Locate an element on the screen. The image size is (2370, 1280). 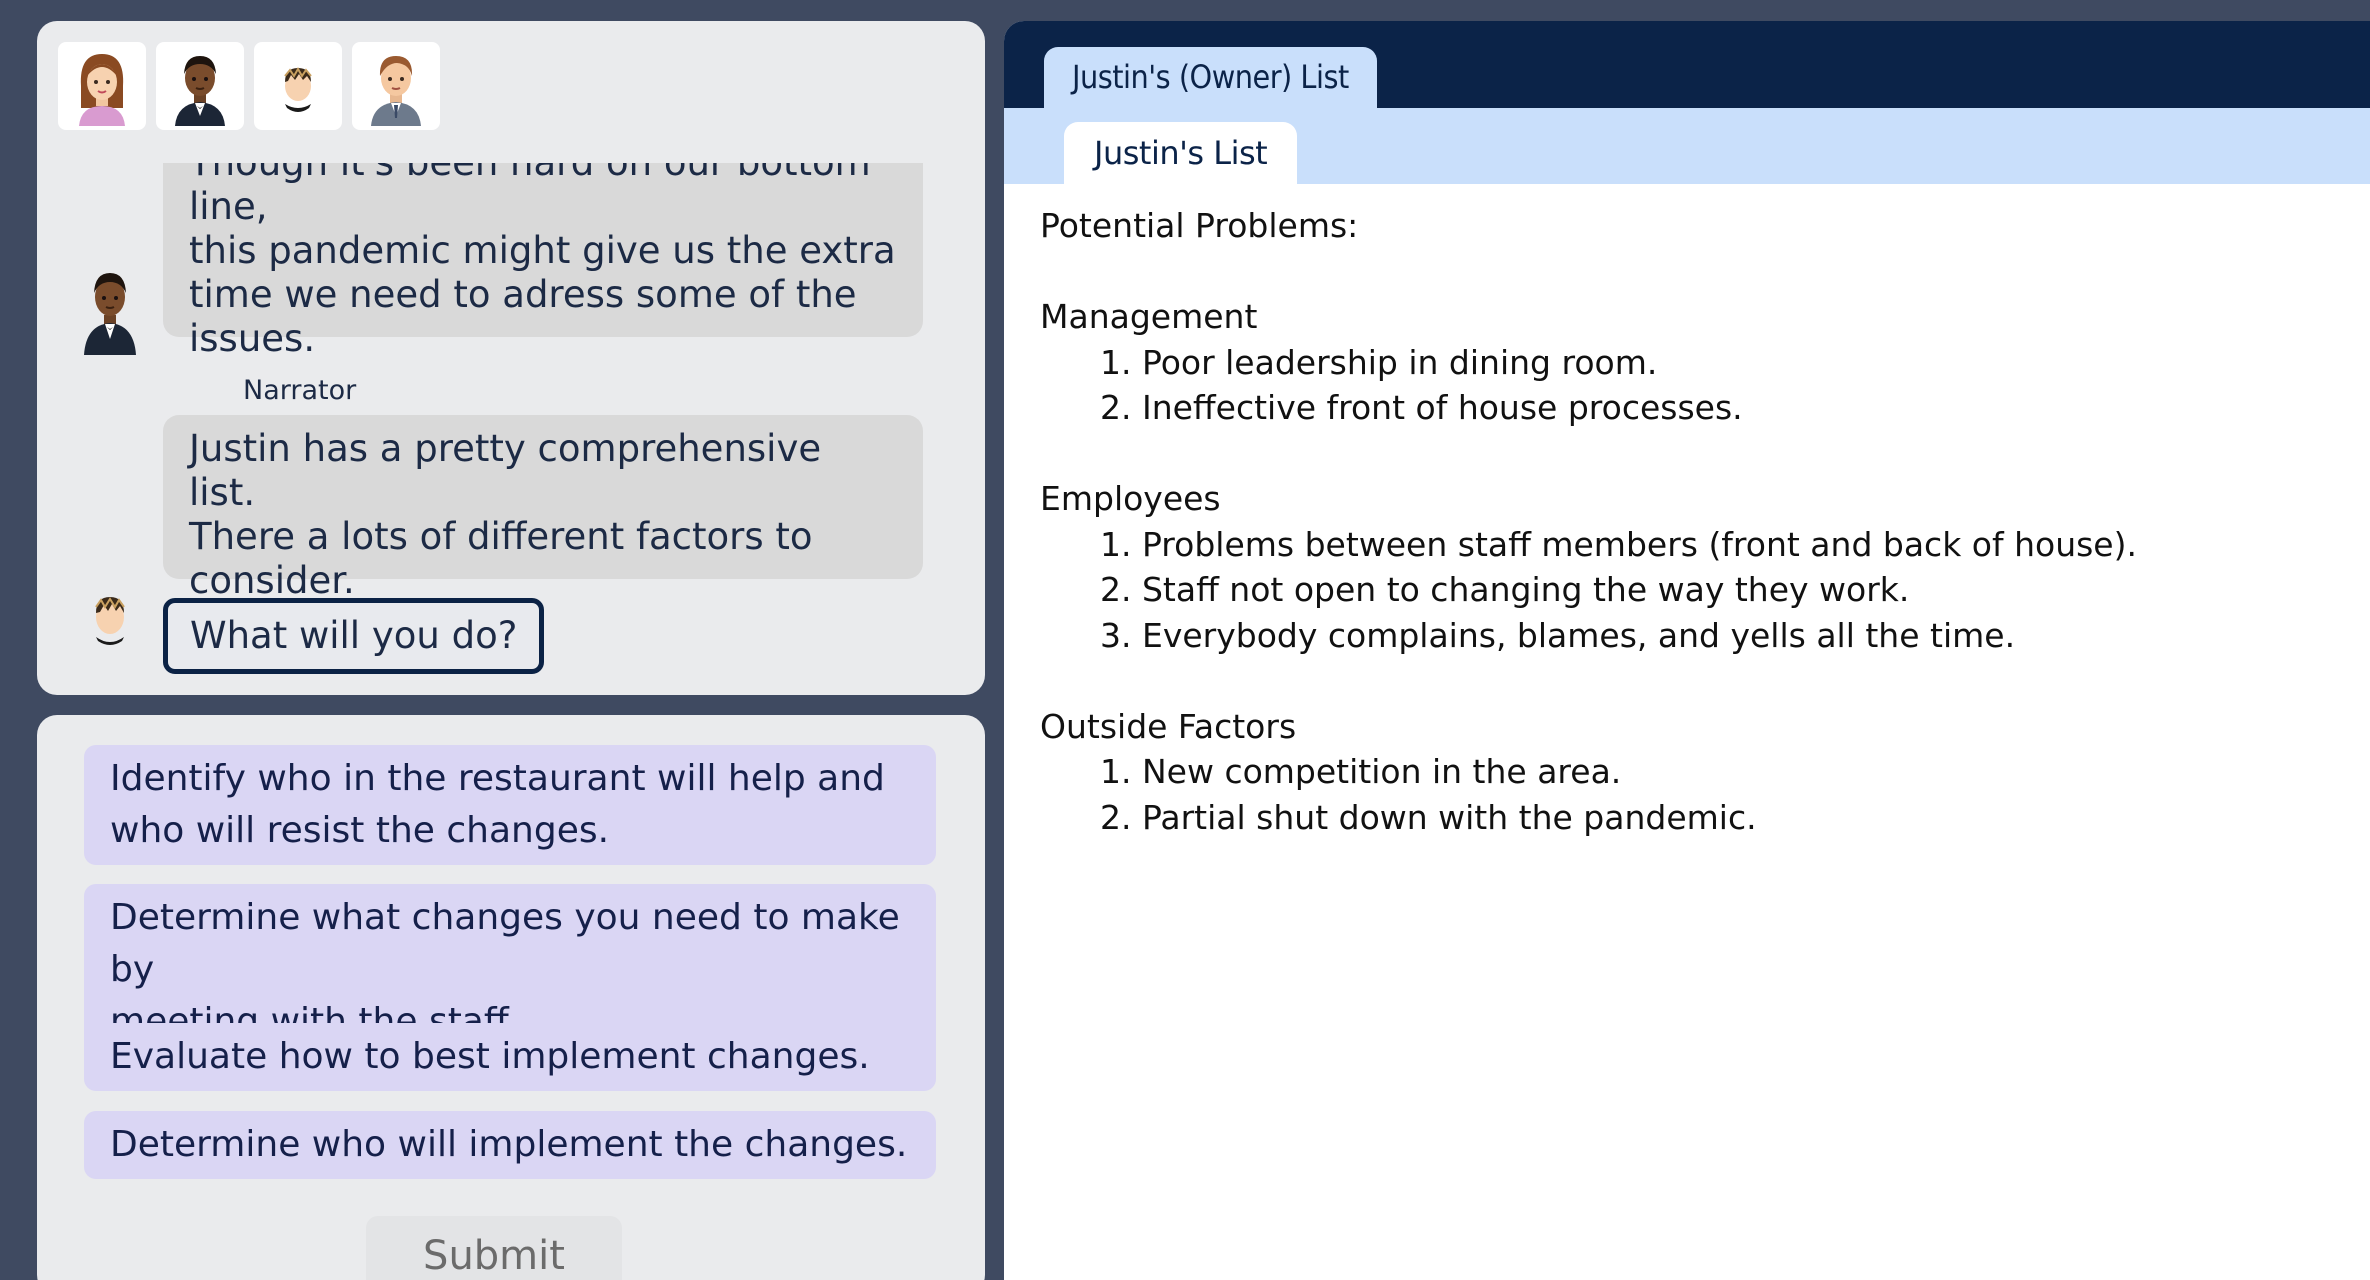
character-bar is located at coordinates (249, 86).